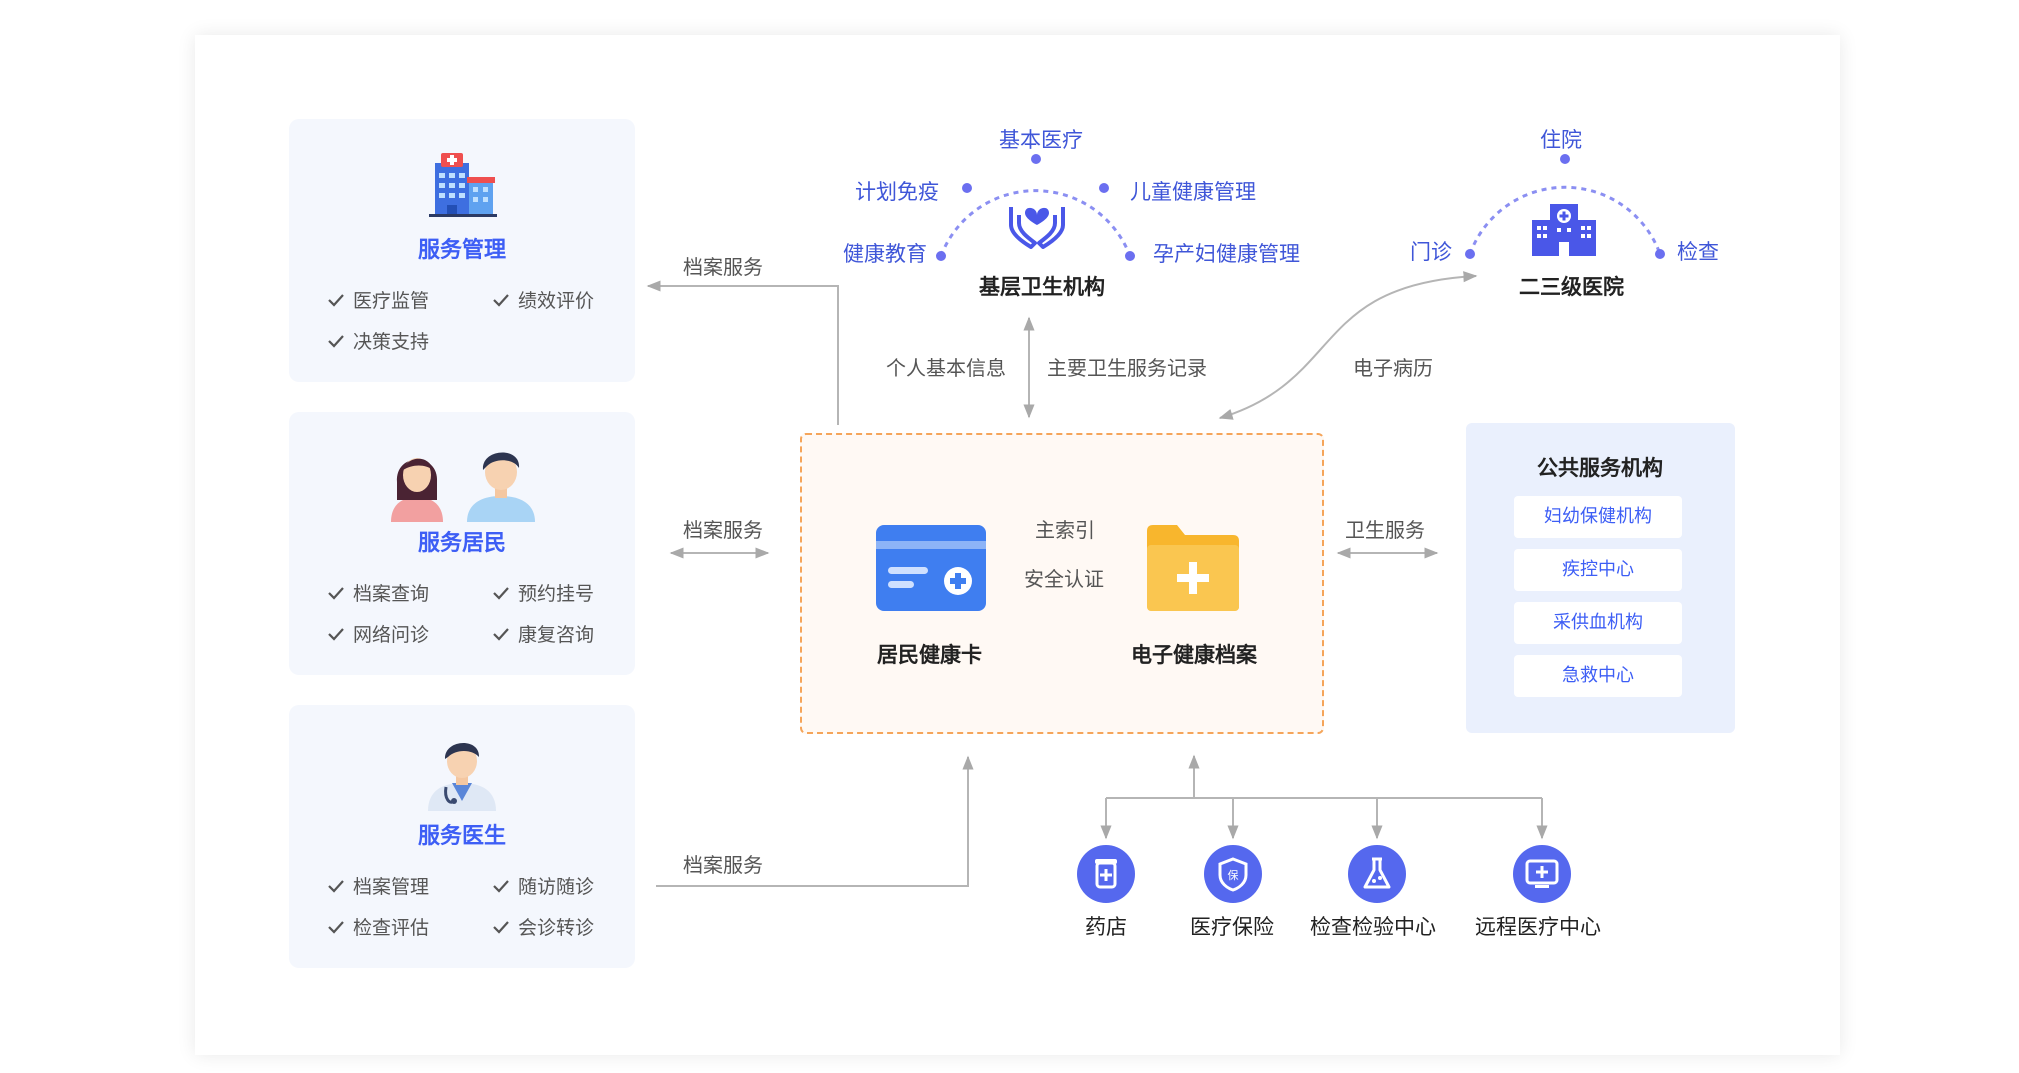 This screenshot has width=2019, height=1073. I want to click on feature-label: 会诊转诊, so click(556, 928).